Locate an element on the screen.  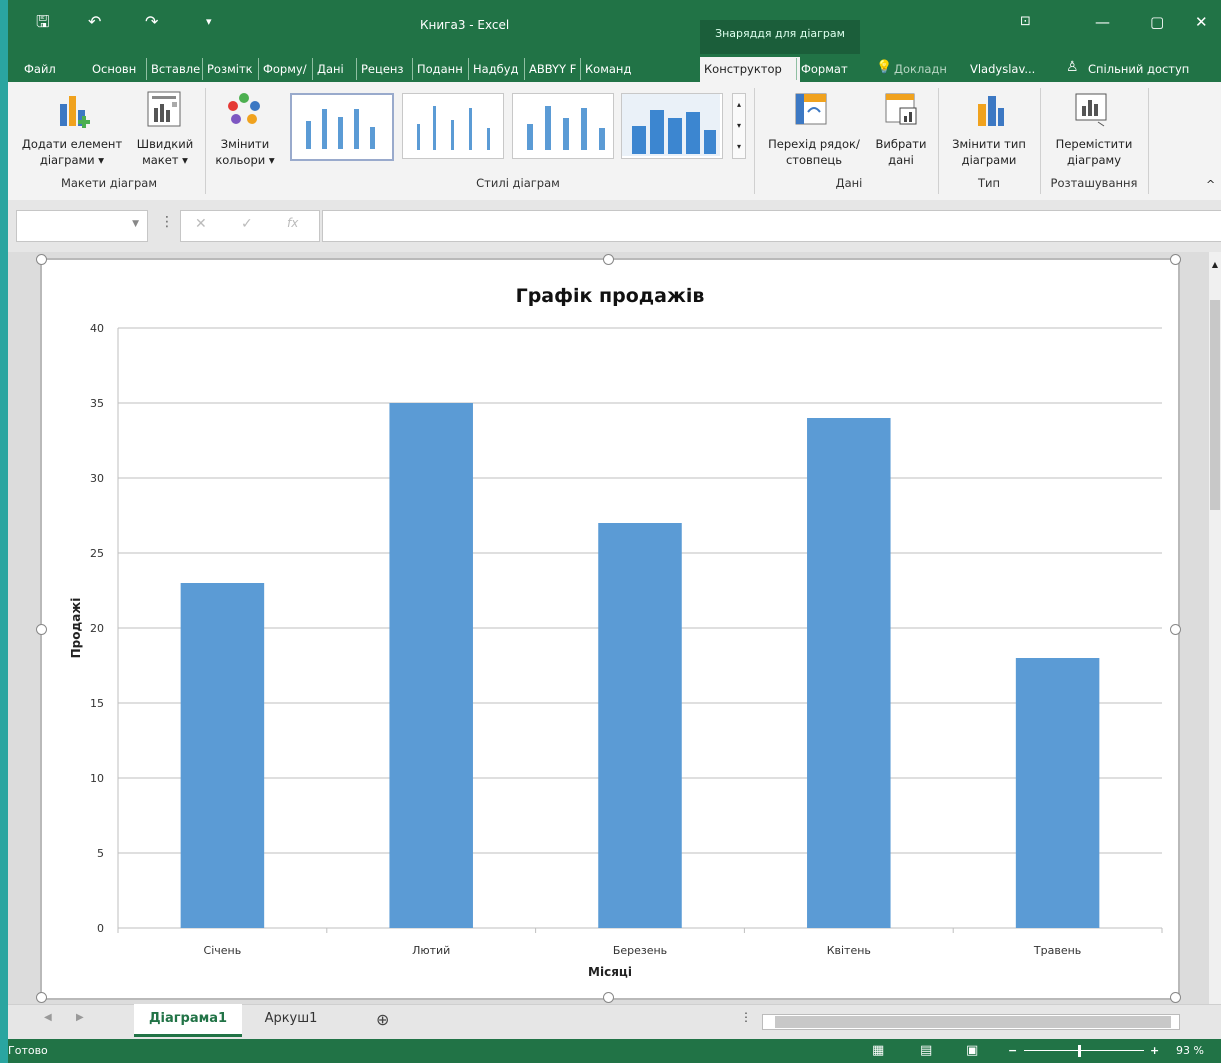
quick-layout-label-2: макет ▾ is located at coordinates (165, 160).